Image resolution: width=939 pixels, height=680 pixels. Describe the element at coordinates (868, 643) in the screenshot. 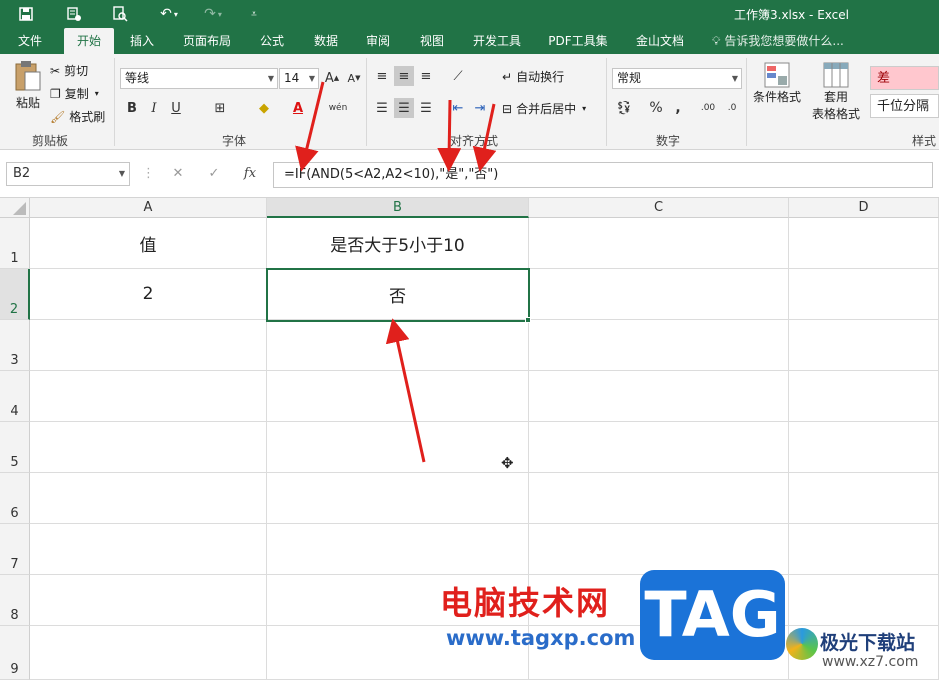

I see `watermark-brand: 极光下载站` at that location.